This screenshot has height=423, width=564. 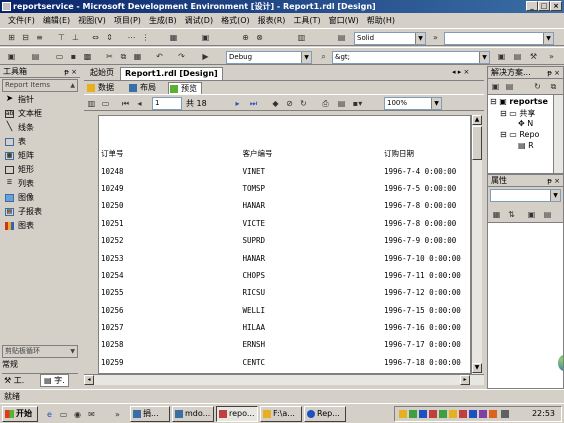 What do you see at coordinates (390, 38) in the screenshot?
I see `border-style-select: Solid ▼` at bounding box center [390, 38].